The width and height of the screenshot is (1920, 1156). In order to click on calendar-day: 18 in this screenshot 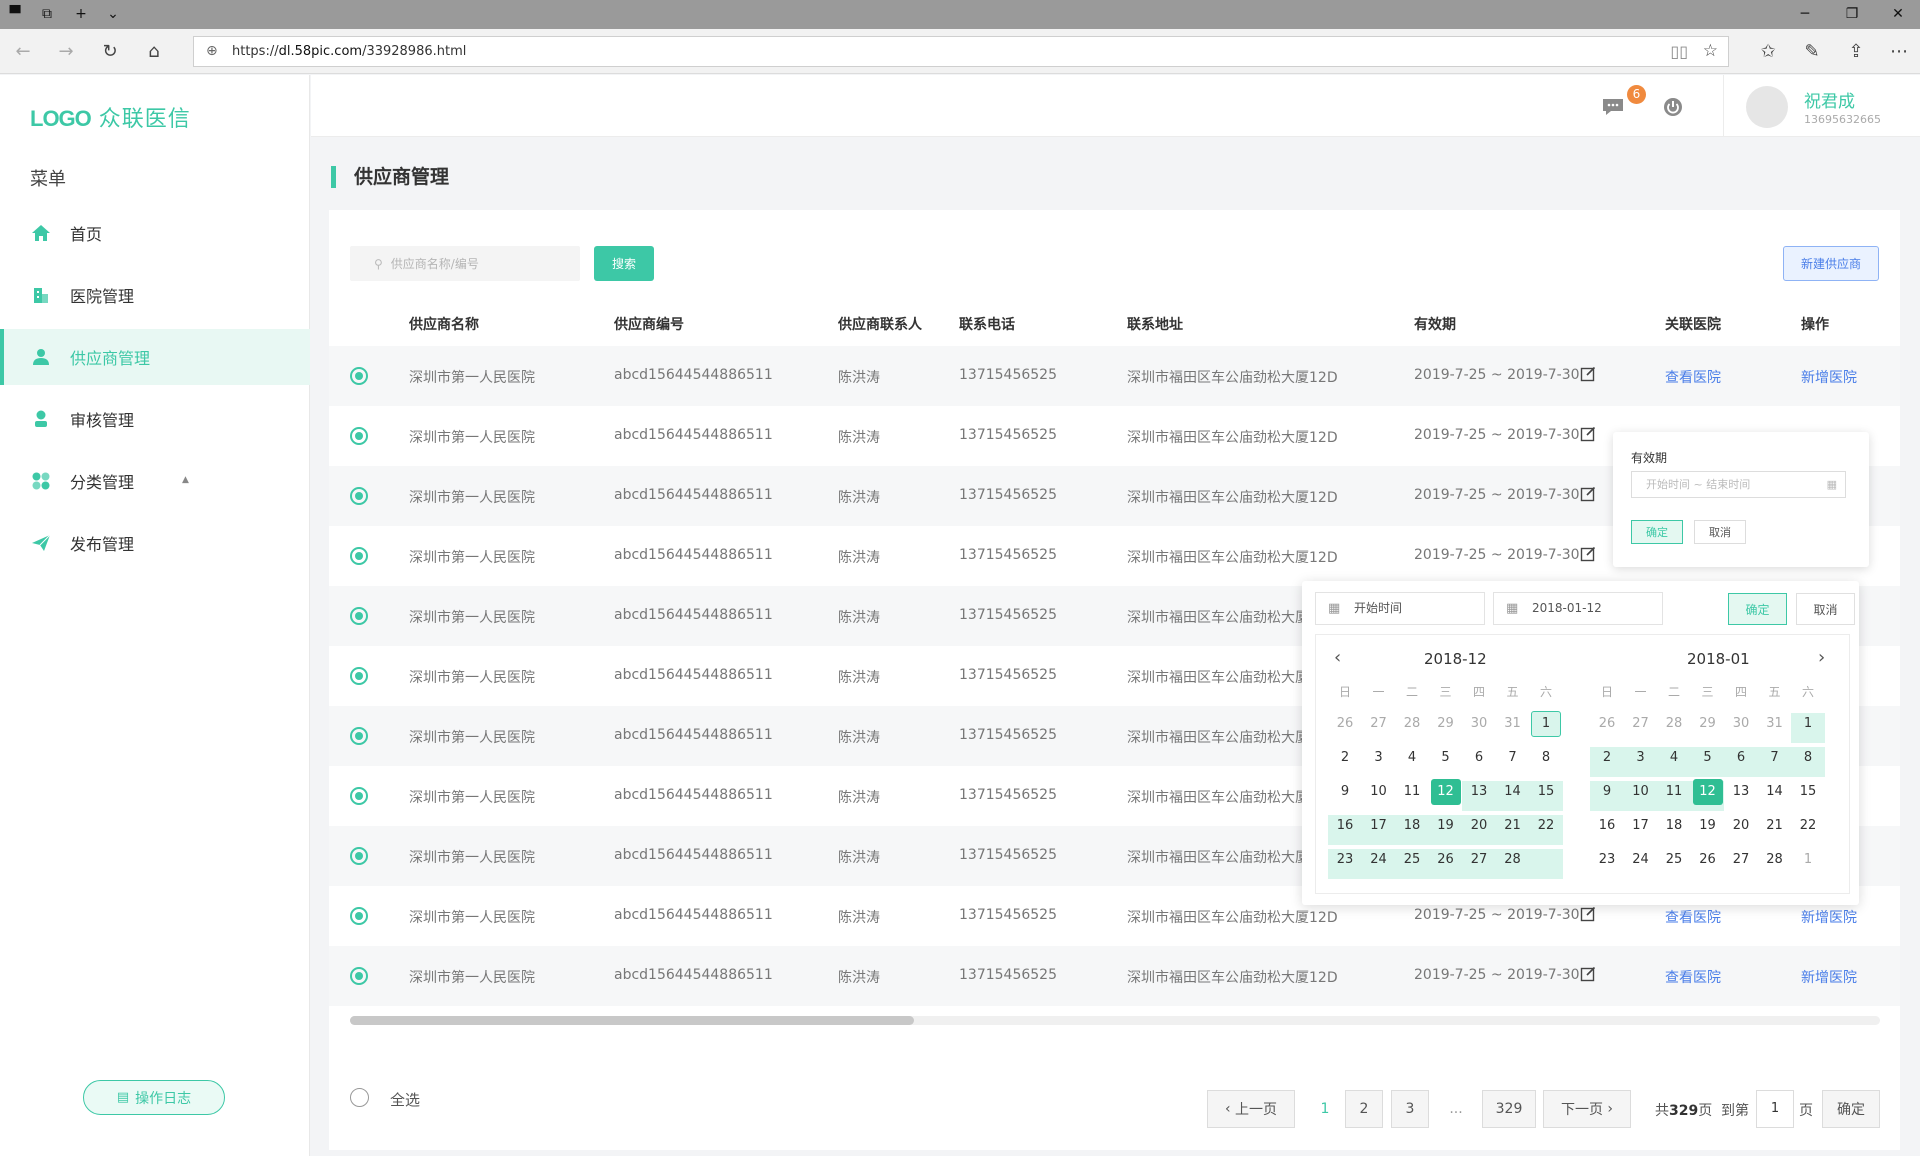, I will do `click(1412, 826)`.